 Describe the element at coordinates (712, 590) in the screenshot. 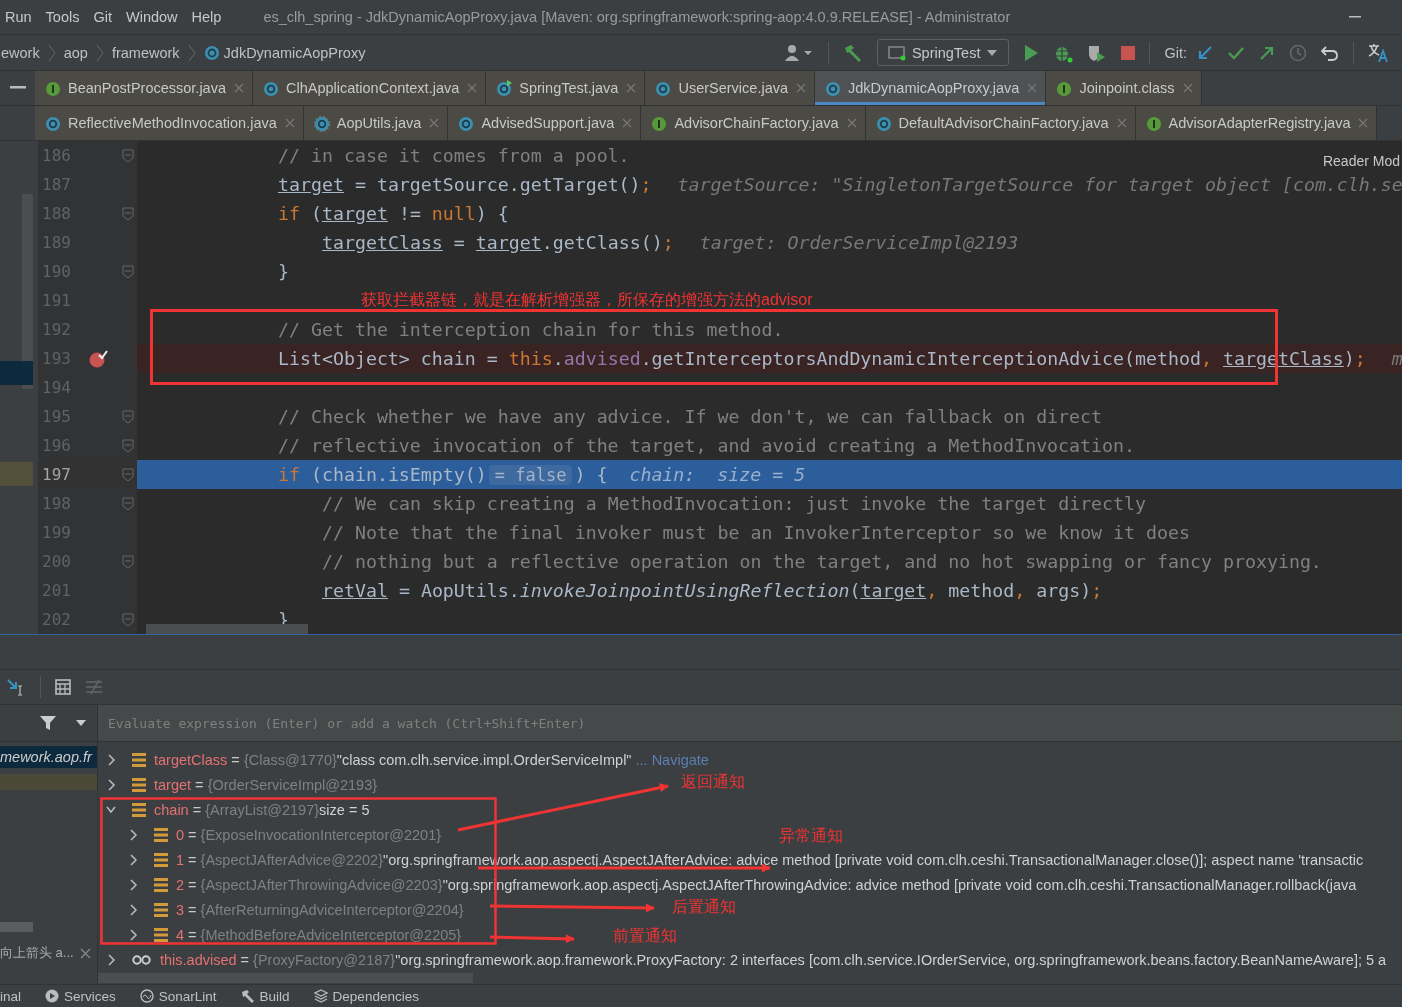

I see `code-line: retVal = AopUtils.invokeJoinpointUsingReflection(target, method, args);` at that location.